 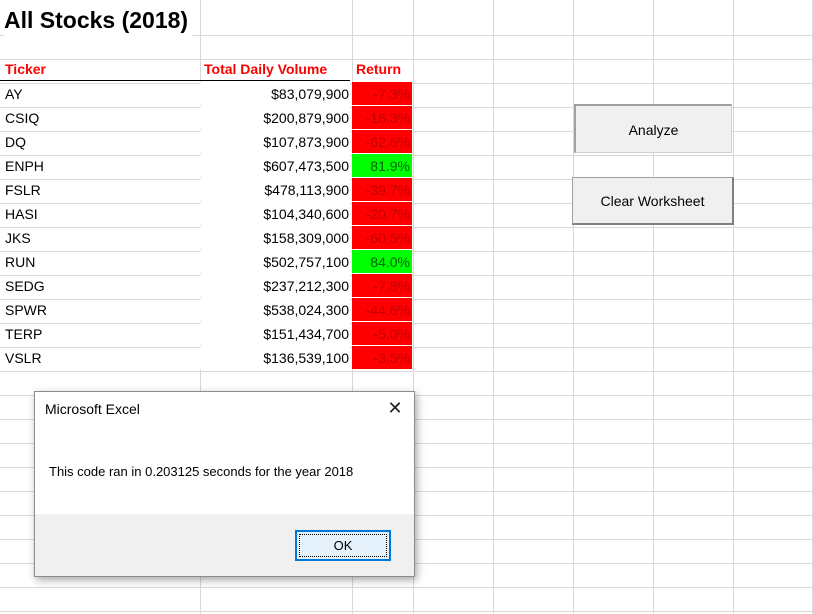 I want to click on cell-ticker: HASI, so click(x=100, y=213).